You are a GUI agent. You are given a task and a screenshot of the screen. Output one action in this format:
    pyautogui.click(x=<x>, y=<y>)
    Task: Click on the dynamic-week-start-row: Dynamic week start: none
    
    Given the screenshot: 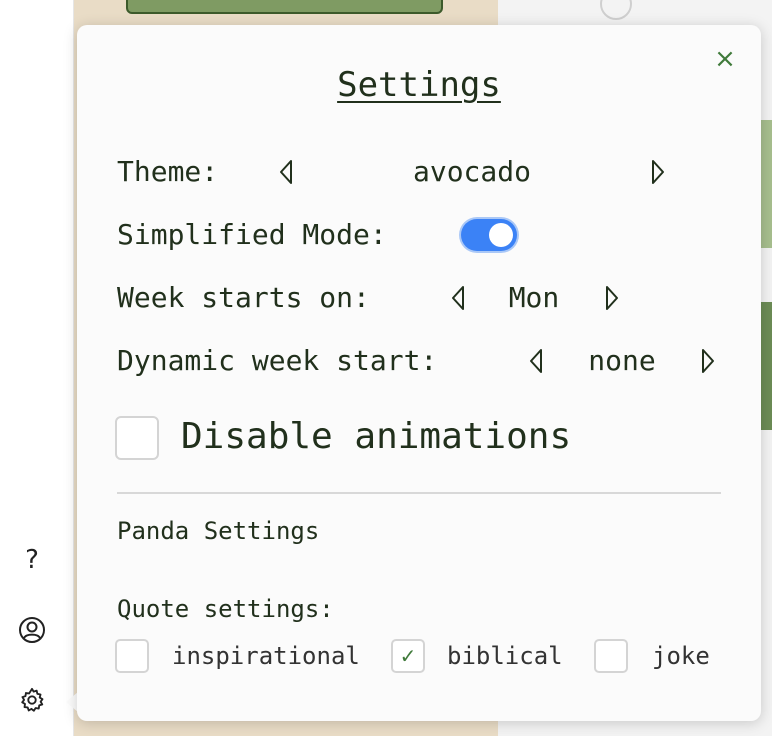 What is the action you would take?
    pyautogui.click(x=422, y=361)
    